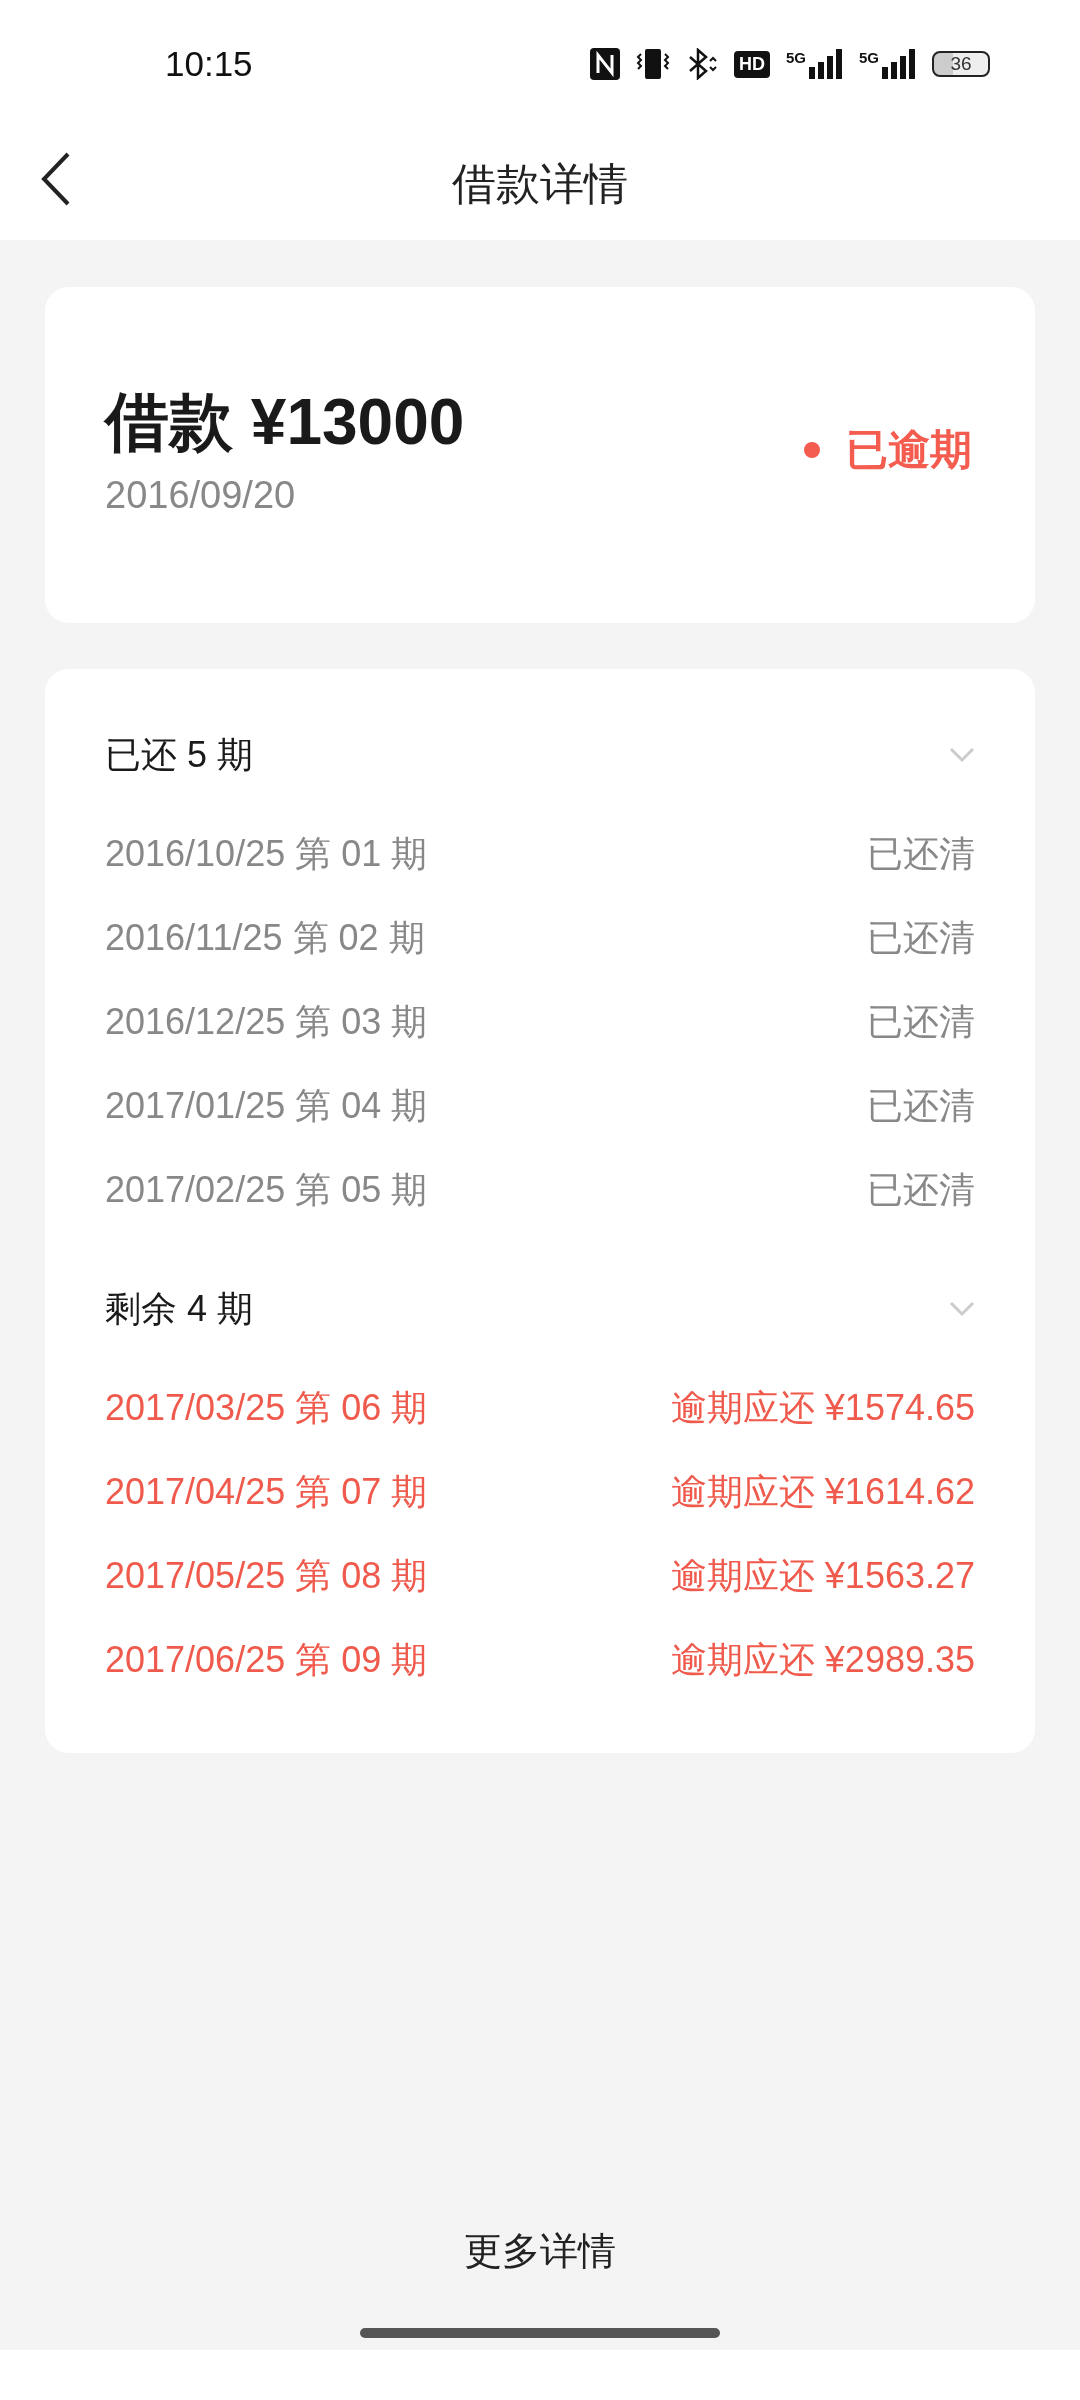 This screenshot has height=2400, width=1080. I want to click on group-header: 剩余 4 期, so click(179, 1308).